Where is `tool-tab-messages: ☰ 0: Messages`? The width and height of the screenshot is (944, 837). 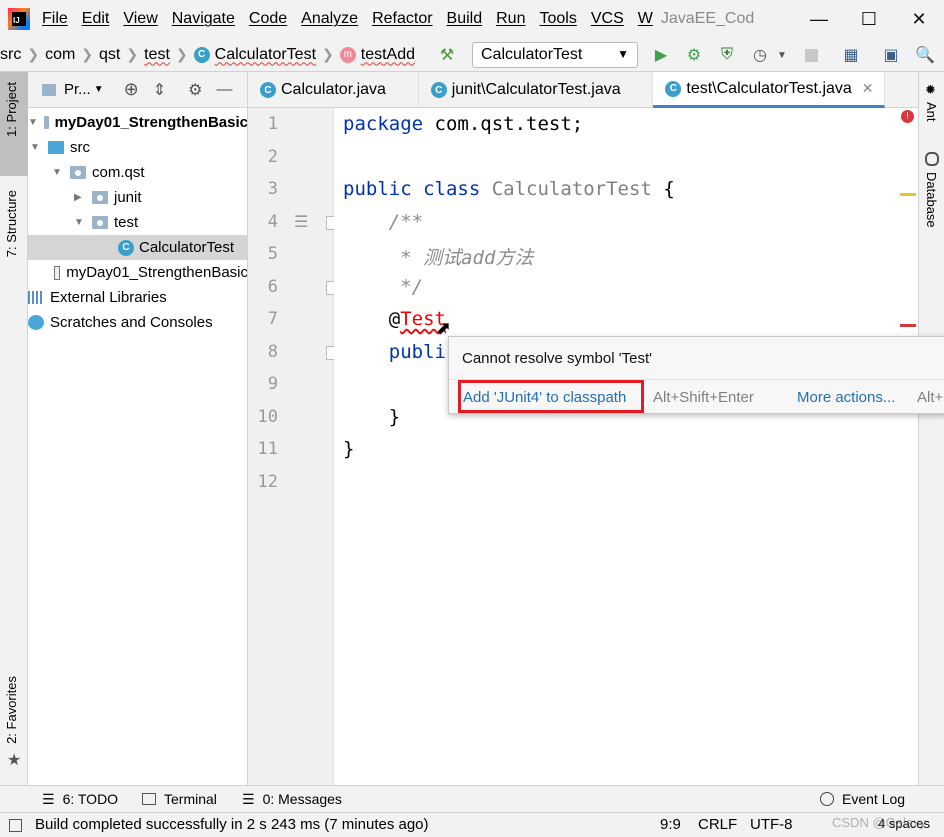
tool-tab-messages: ☰ 0: Messages is located at coordinates (292, 799).